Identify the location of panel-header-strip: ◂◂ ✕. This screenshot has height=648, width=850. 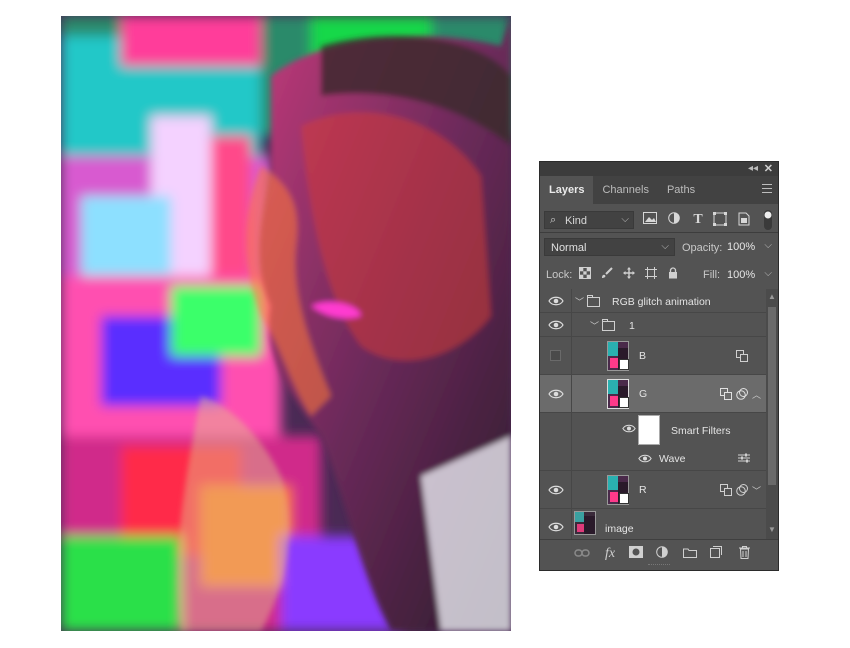
(659, 169).